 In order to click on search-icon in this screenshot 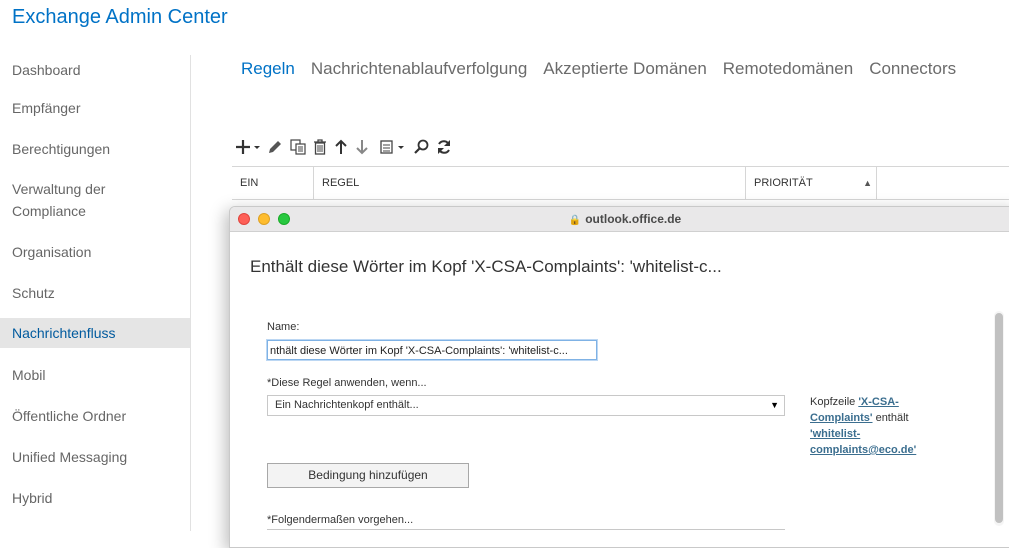, I will do `click(421, 147)`.